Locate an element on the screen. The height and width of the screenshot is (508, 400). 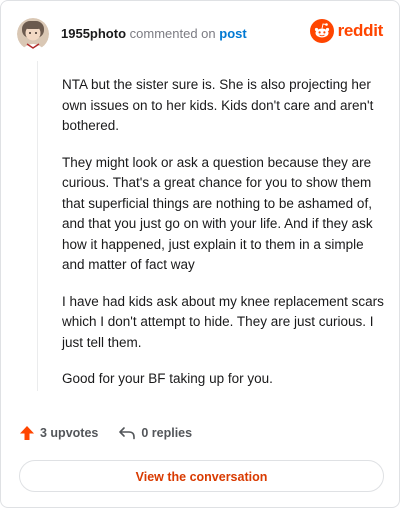
post-link: post is located at coordinates (232, 33).